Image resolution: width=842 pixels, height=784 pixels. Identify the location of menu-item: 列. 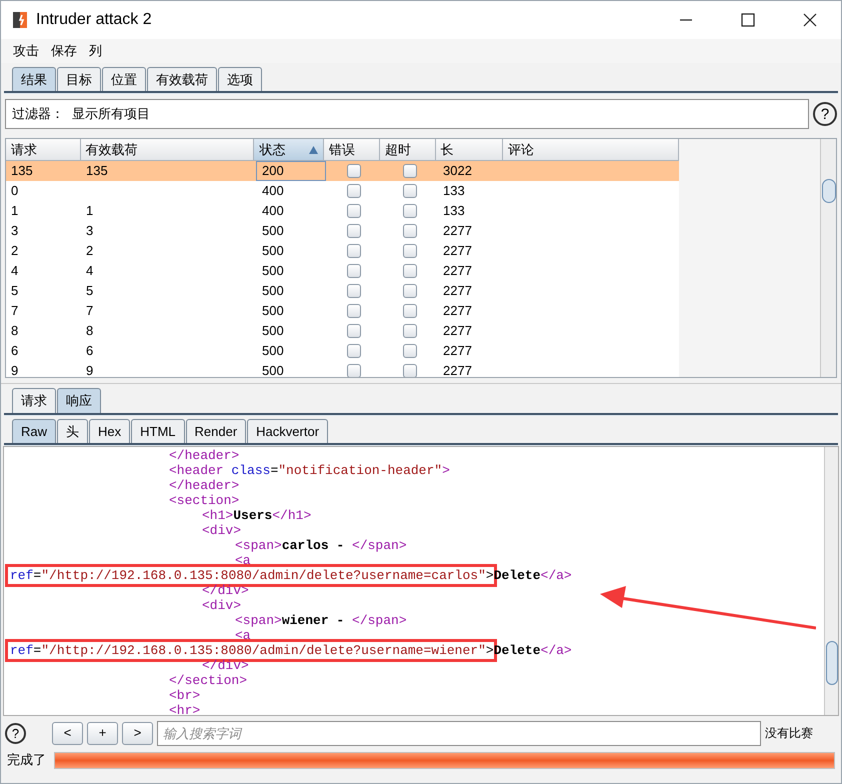
(95, 51).